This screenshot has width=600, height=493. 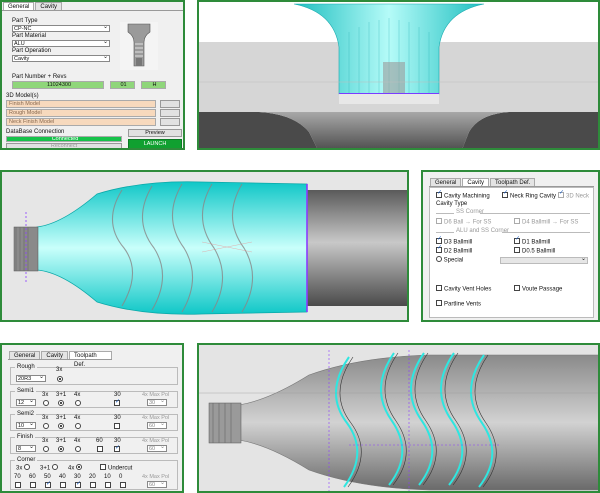 What do you see at coordinates (121, 477) in the screenshot?
I see `corner-size-0: 0` at bounding box center [121, 477].